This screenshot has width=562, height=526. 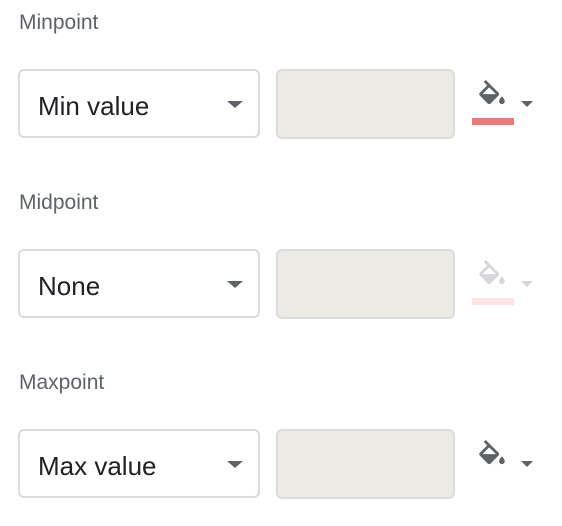 What do you see at coordinates (62, 382) in the screenshot?
I see `maxpoint-label: Maxpoint` at bounding box center [62, 382].